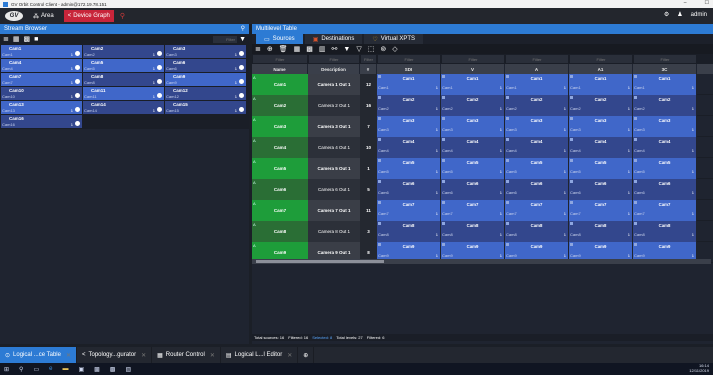 The image size is (713, 375). I want to click on tab-router-control: ▦ Router Control ✕, so click(186, 355).